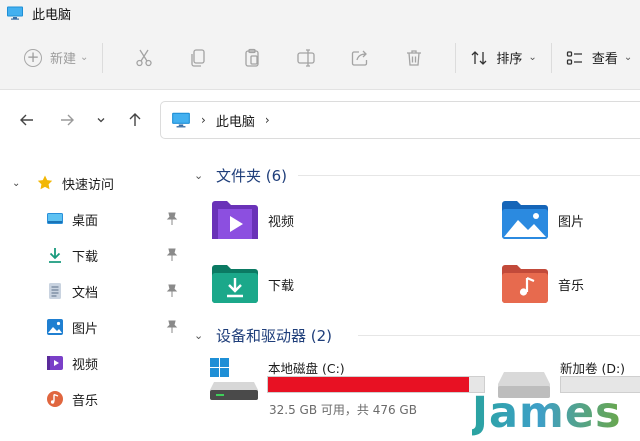 Image resolution: width=640 pixels, height=441 pixels. I want to click on drive-name: 本地磁盘 (C:), so click(306, 368).